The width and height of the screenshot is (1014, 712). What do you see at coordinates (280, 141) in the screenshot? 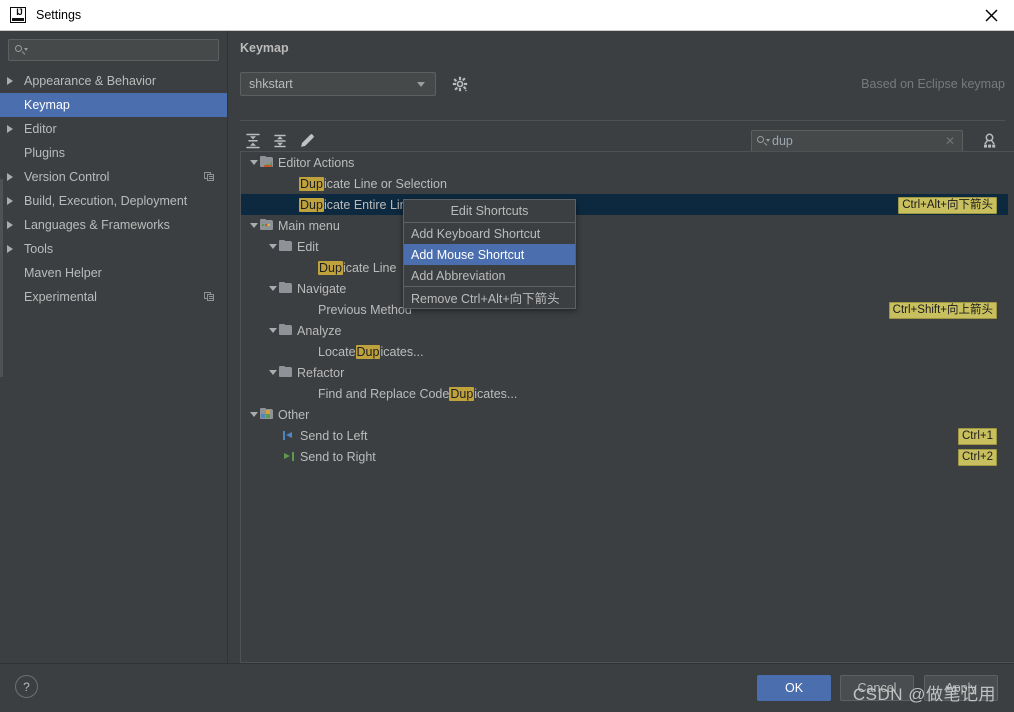
I see `collapse-all-icon` at bounding box center [280, 141].